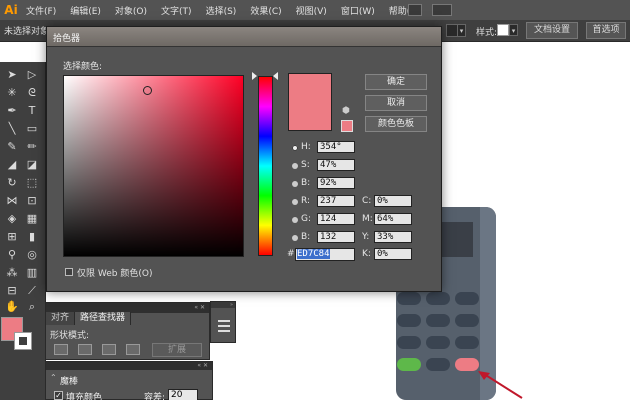 The image size is (630, 400). What do you see at coordinates (133, 349) in the screenshot?
I see `exclude-icon` at bounding box center [133, 349].